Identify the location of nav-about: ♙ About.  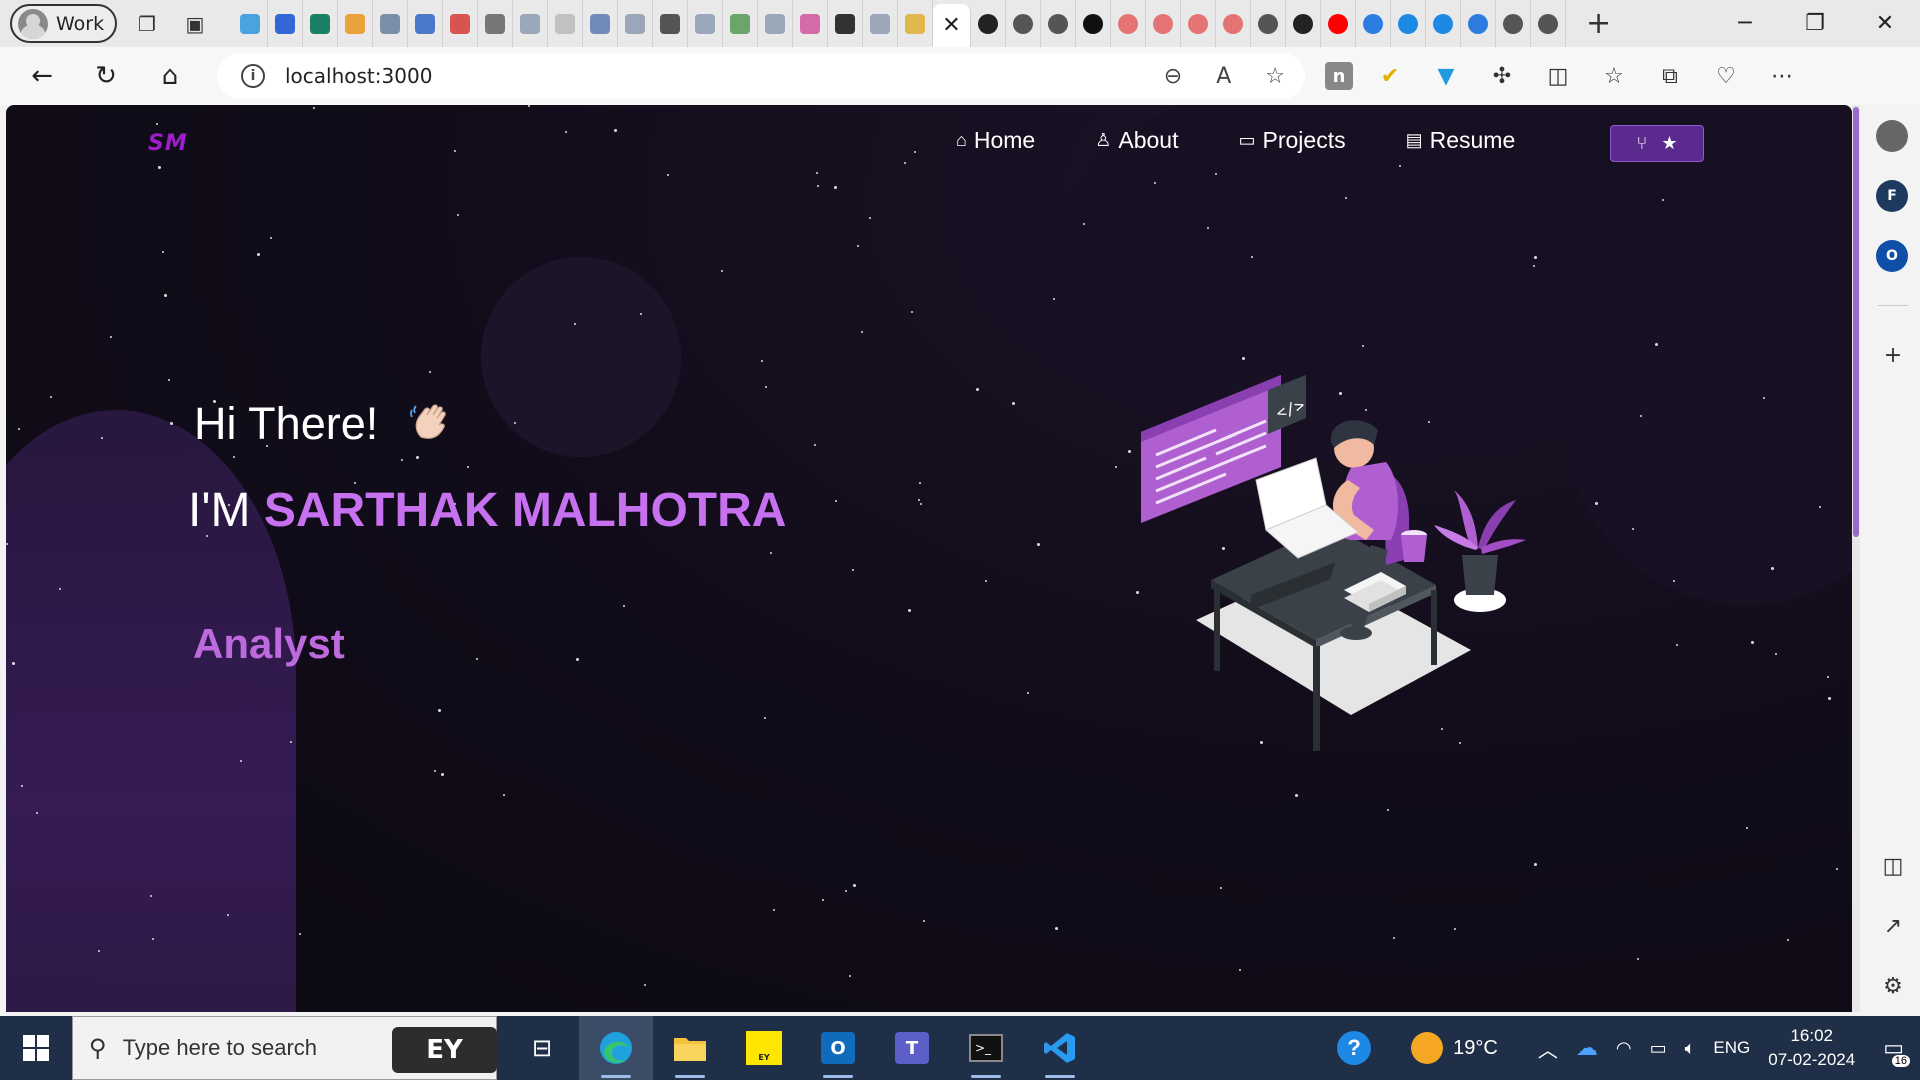
(1136, 140).